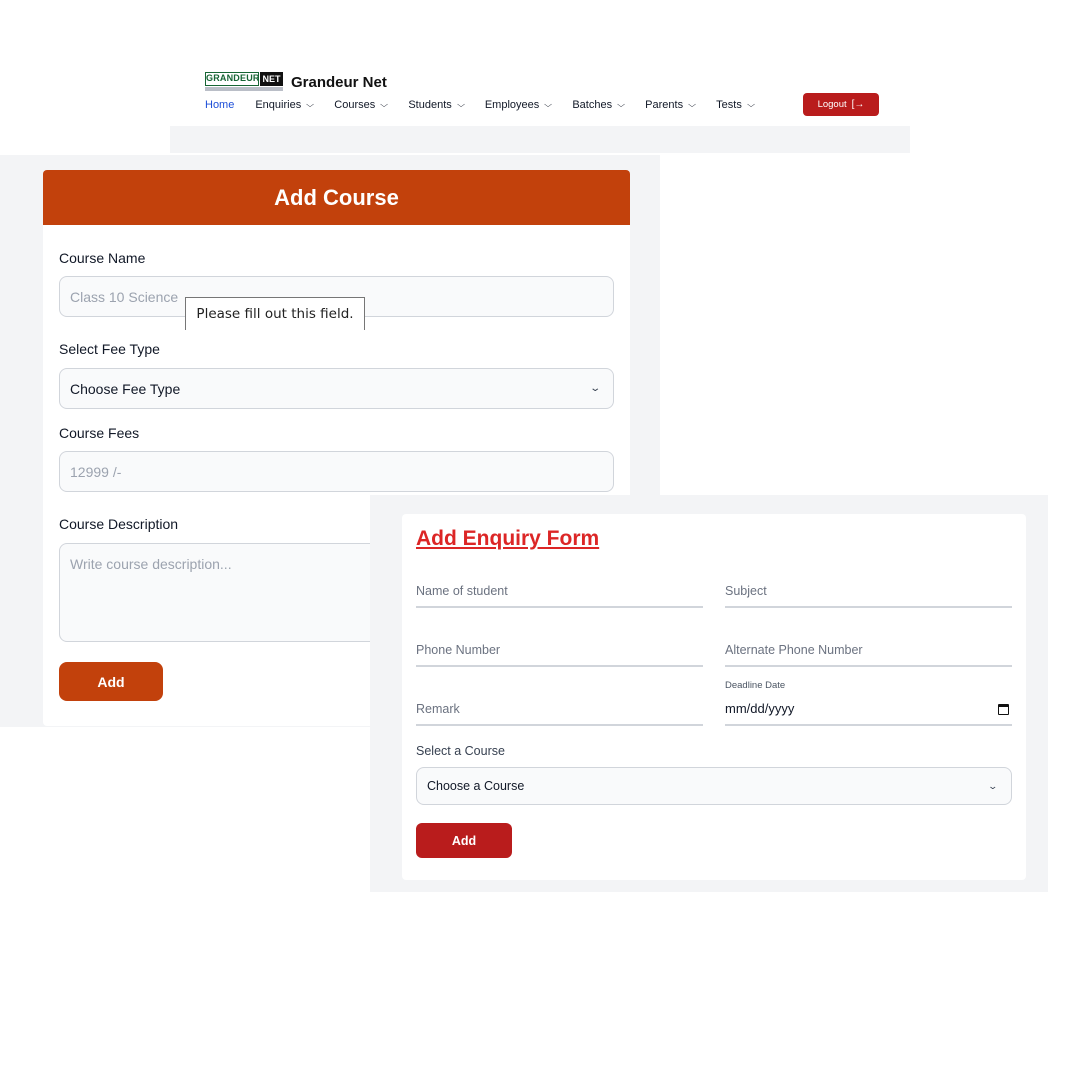  I want to click on subject-placeholder: Subject, so click(746, 591).